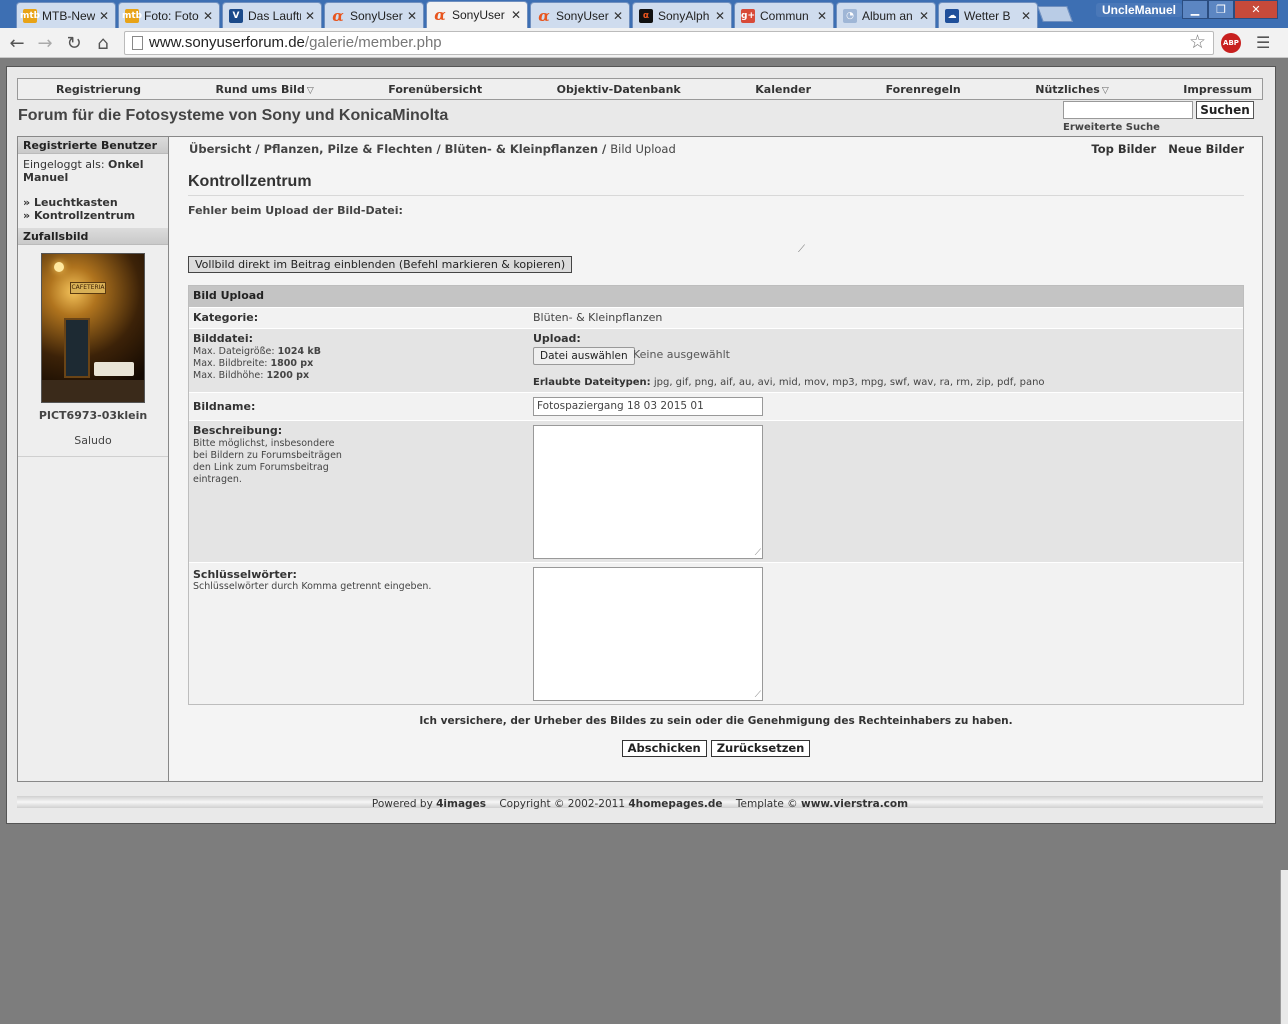 This screenshot has height=1024, width=1288. What do you see at coordinates (1217, 89) in the screenshot?
I see `nav-impressum: Impressum` at bounding box center [1217, 89].